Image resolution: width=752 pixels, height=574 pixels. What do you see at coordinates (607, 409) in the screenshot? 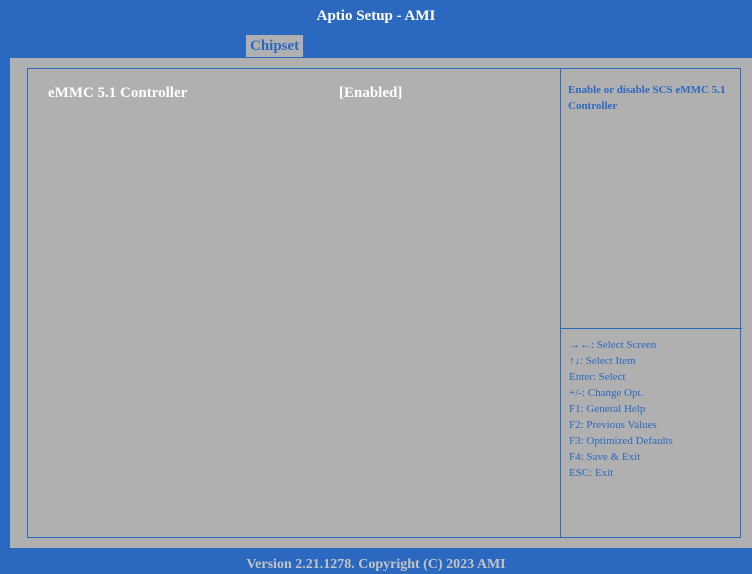
I see `key-help-general-help: F1: General Help` at bounding box center [607, 409].